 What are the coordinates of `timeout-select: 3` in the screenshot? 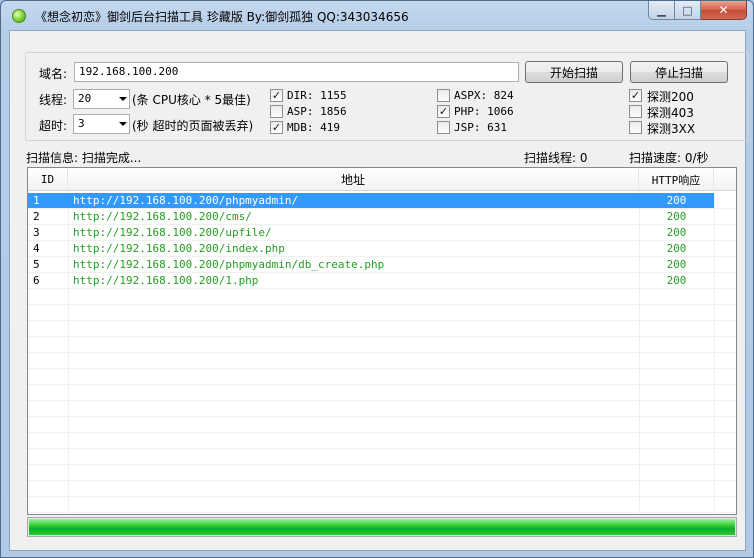 It's located at (101, 124).